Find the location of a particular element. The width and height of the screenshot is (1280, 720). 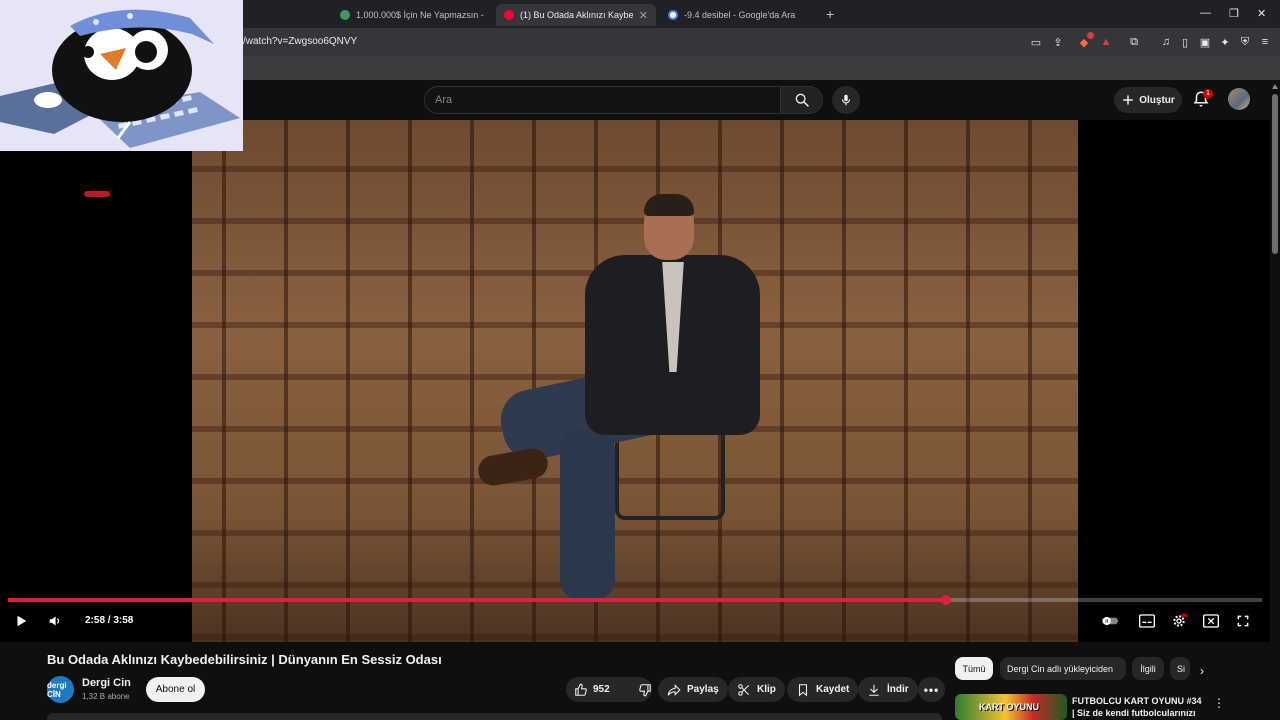

save-button: Kaydet is located at coordinates (823, 689).